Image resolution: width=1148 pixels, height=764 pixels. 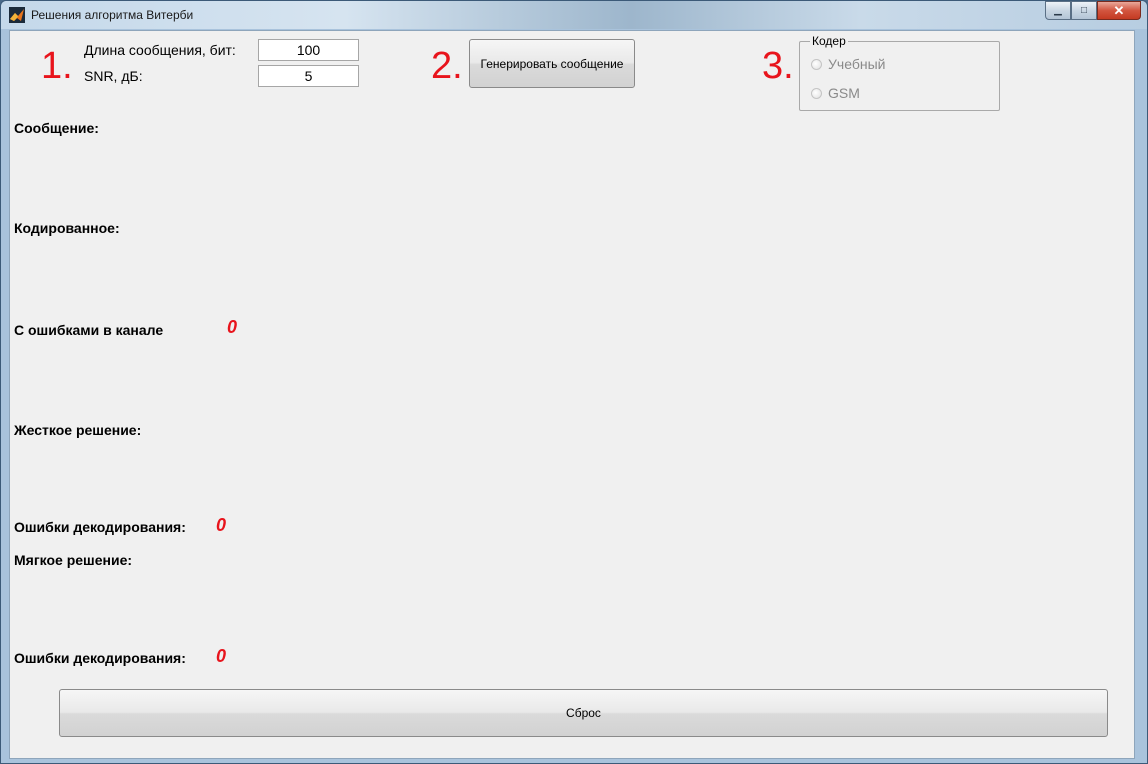 I want to click on generate-message-button: Генерировать сообщение, so click(x=552, y=63).